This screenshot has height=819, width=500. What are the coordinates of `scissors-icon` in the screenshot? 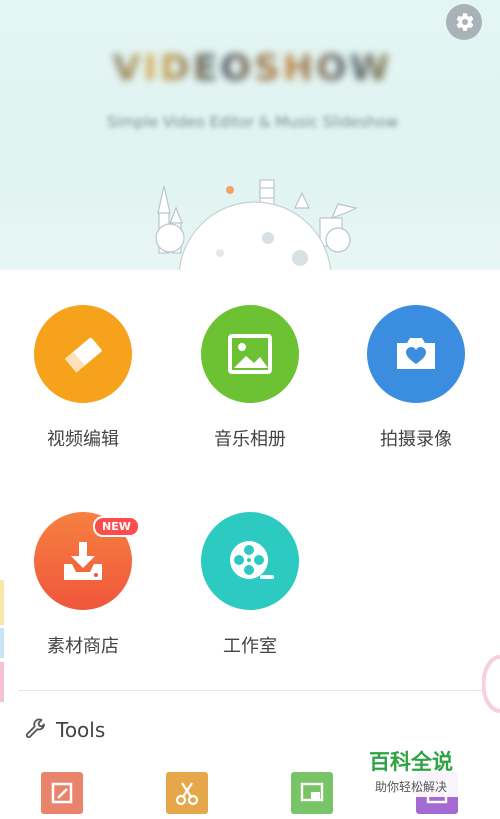 It's located at (187, 794).